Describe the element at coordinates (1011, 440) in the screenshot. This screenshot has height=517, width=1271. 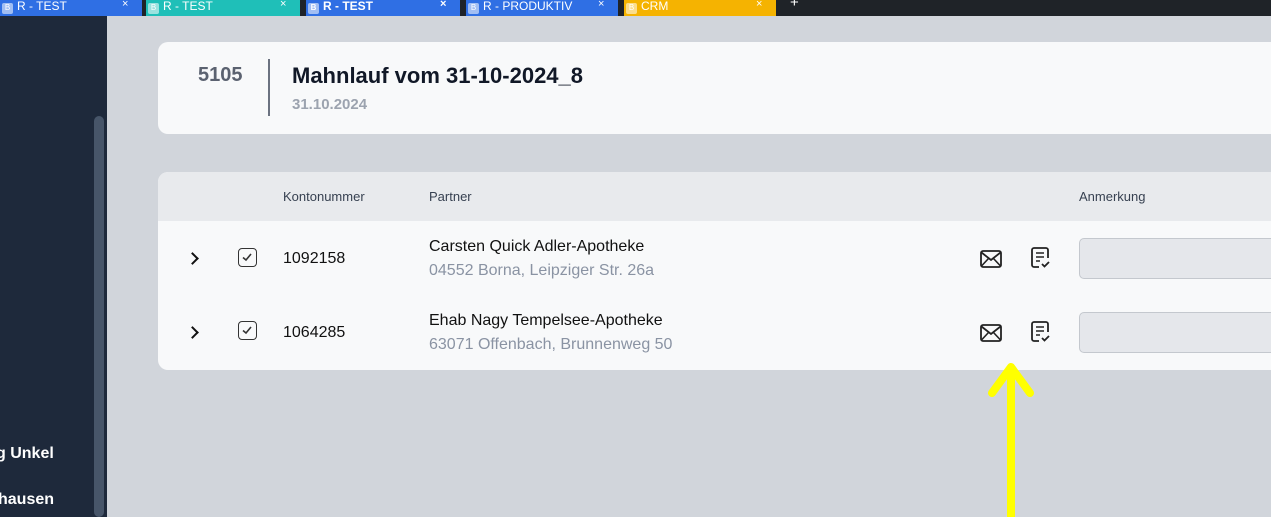
I see `arrow-up-icon` at that location.